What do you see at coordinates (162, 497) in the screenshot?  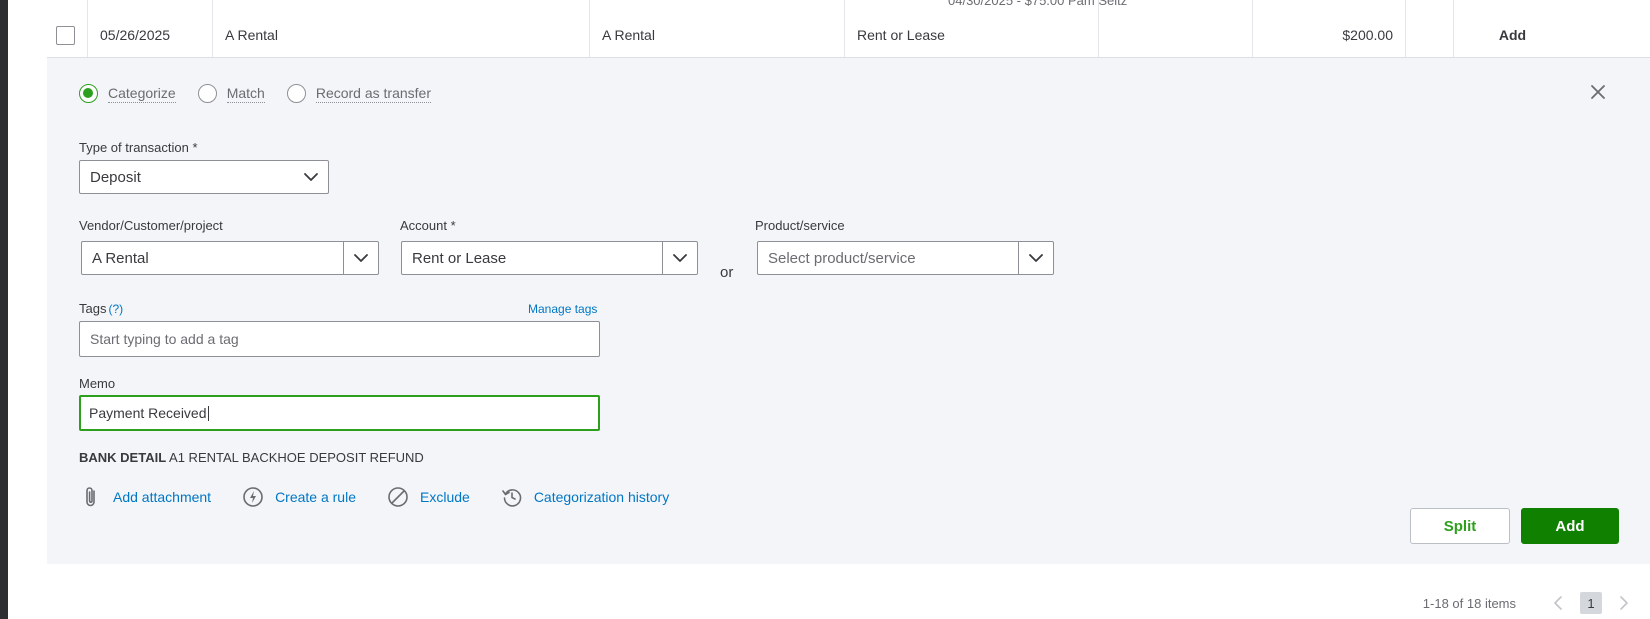 I see `add-attachment-label: Add attachment` at bounding box center [162, 497].